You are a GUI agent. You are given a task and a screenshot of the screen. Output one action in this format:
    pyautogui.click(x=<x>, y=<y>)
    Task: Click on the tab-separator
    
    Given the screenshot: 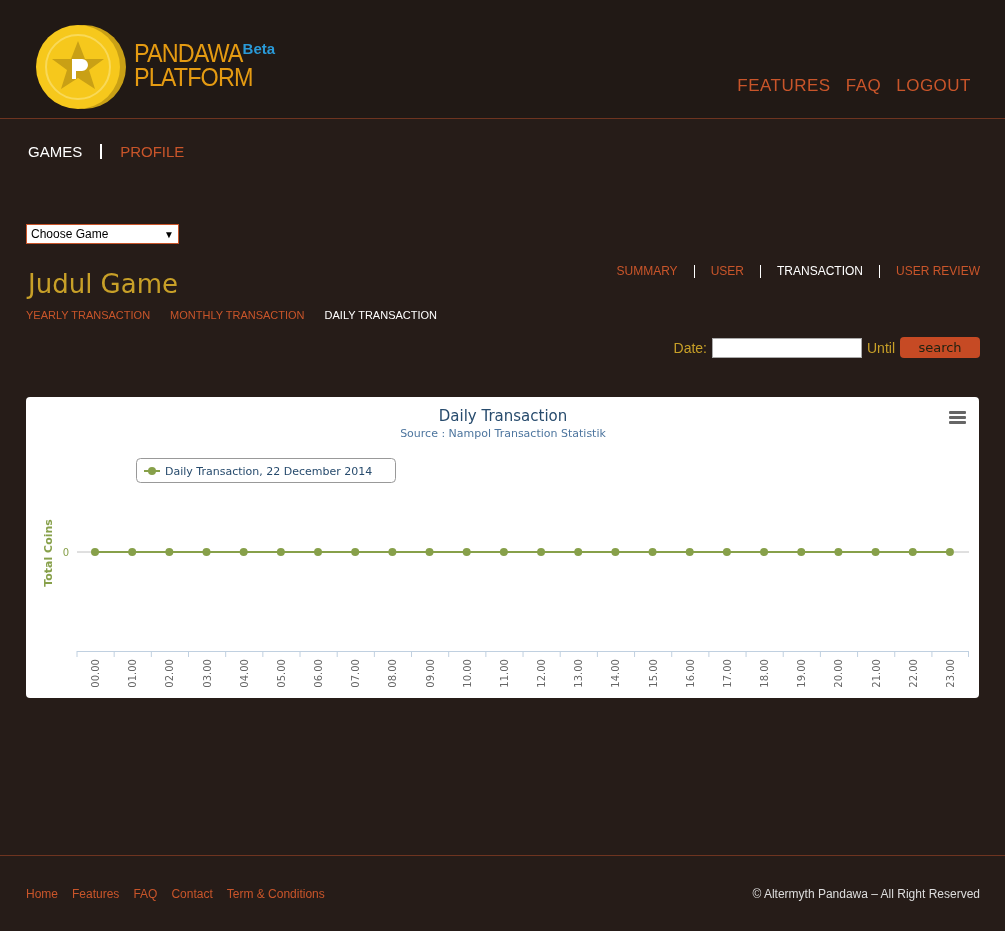 What is the action you would take?
    pyautogui.click(x=101, y=151)
    